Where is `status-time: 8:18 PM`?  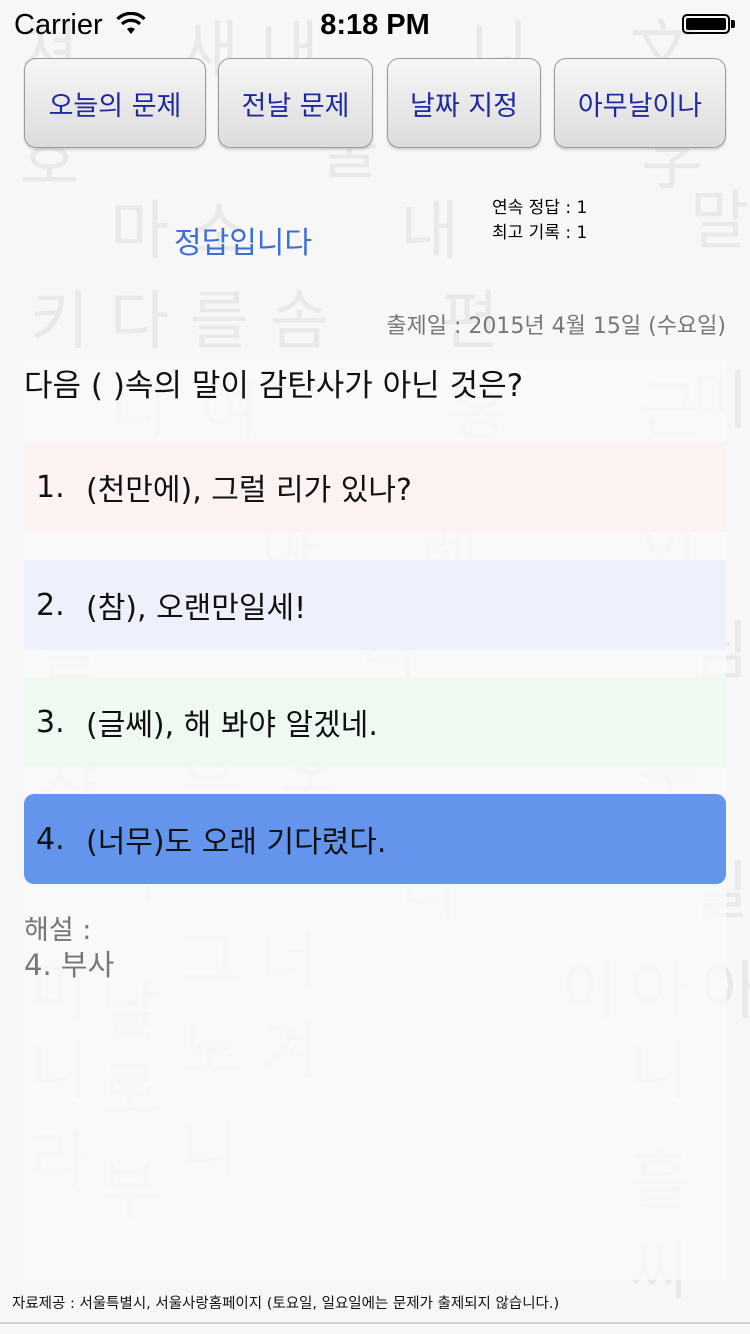
status-time: 8:18 PM is located at coordinates (375, 25).